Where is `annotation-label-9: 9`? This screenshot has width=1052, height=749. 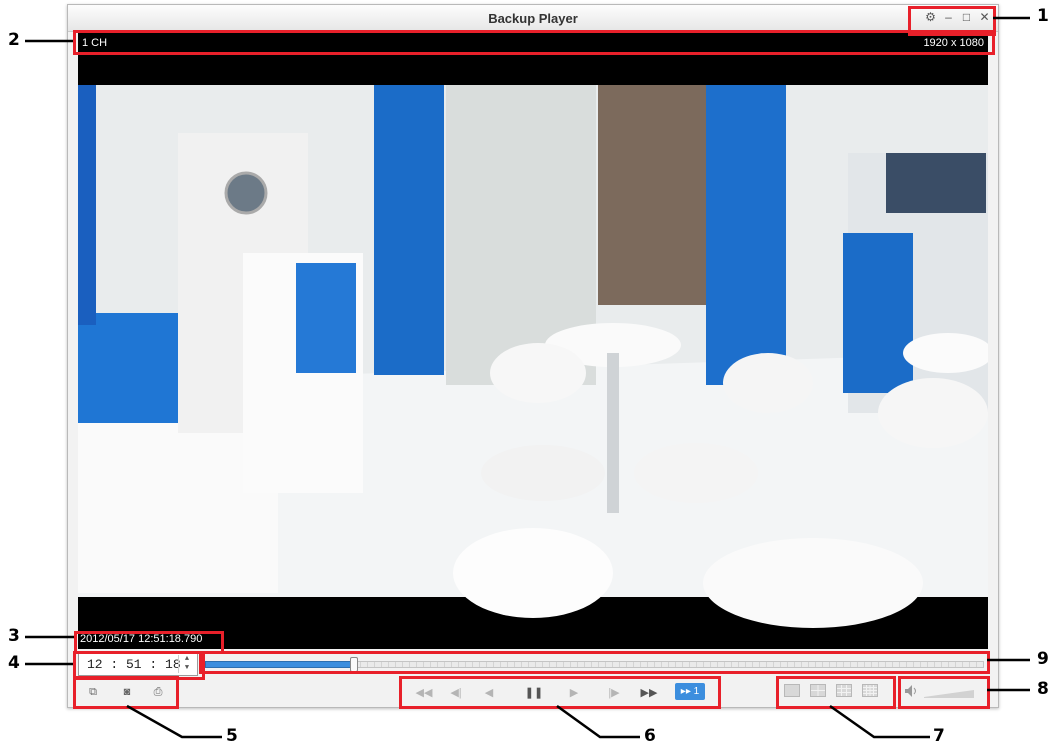 annotation-label-9: 9 is located at coordinates (1043, 659).